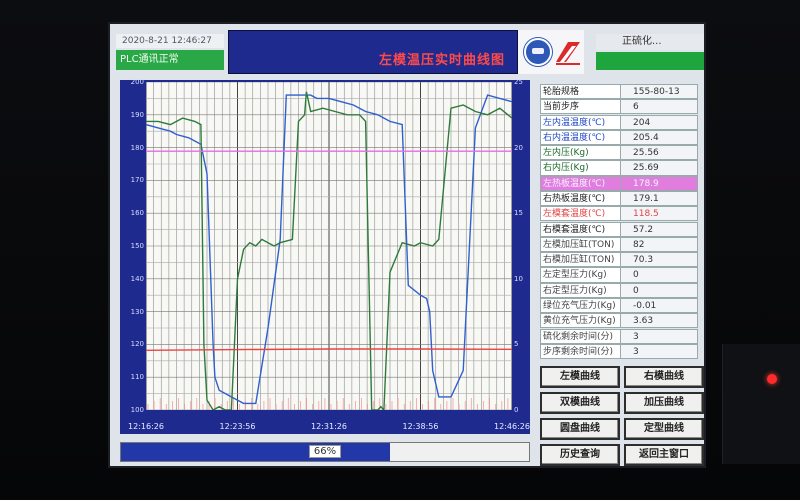 This screenshot has height=500, width=800. Describe the element at coordinates (580, 275) in the screenshot. I see `param-label: 左定型压力(Kg)` at that location.